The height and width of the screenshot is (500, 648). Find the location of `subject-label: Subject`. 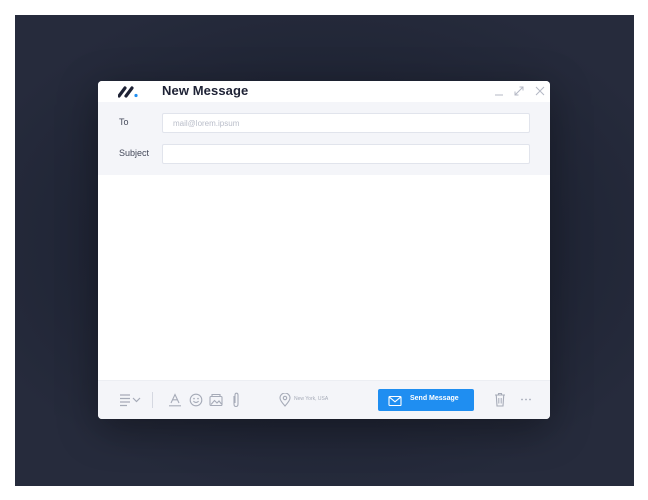

subject-label: Subject is located at coordinates (134, 153).